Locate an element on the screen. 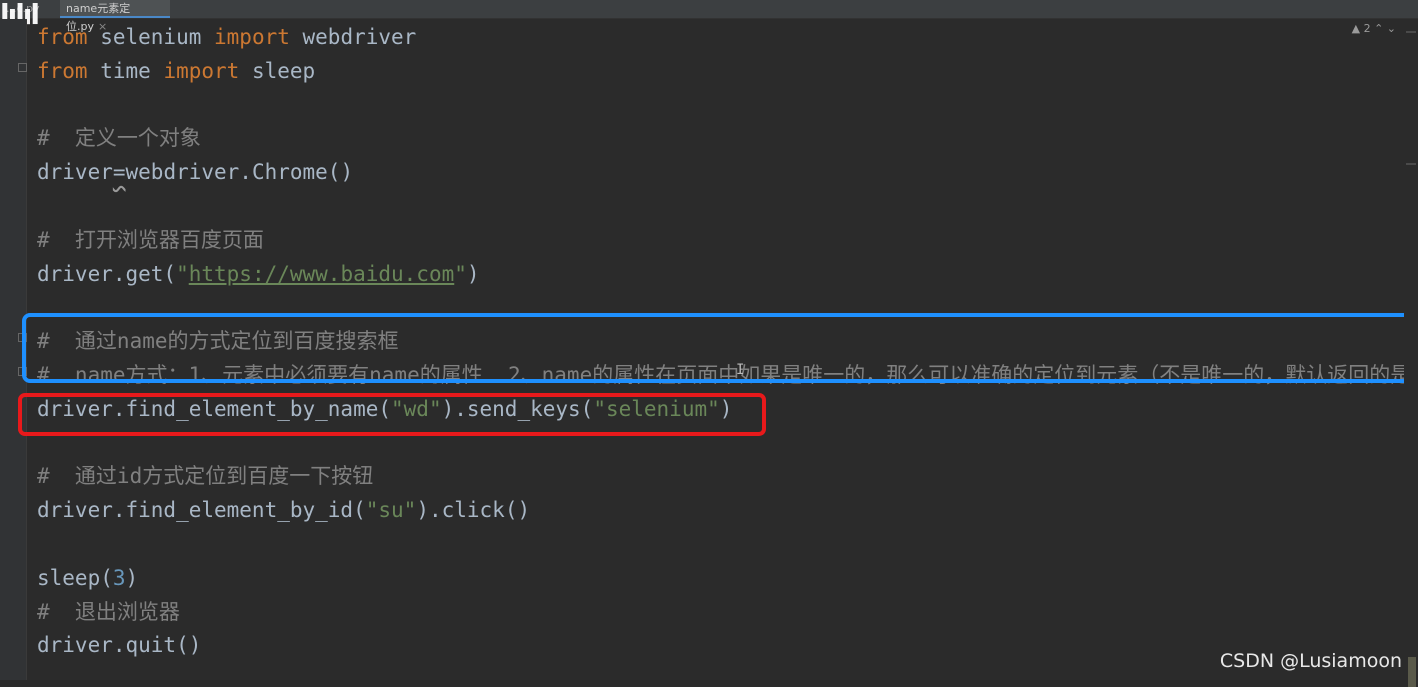  code-line: driver.find_element_by_id("su").click() is located at coordinates (283, 510).